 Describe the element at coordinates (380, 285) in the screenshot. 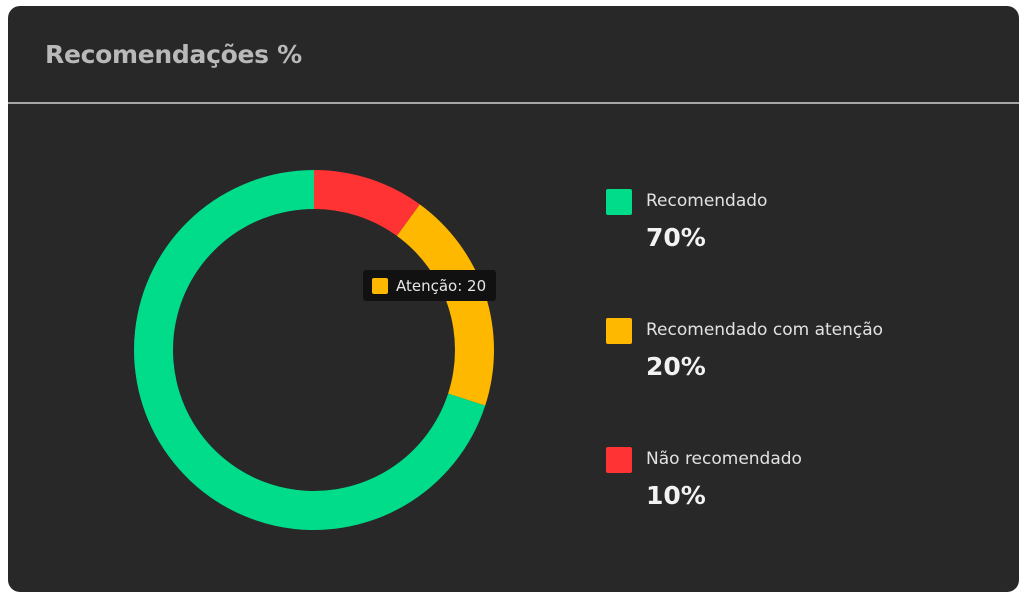

I see `tooltip-swatch` at that location.